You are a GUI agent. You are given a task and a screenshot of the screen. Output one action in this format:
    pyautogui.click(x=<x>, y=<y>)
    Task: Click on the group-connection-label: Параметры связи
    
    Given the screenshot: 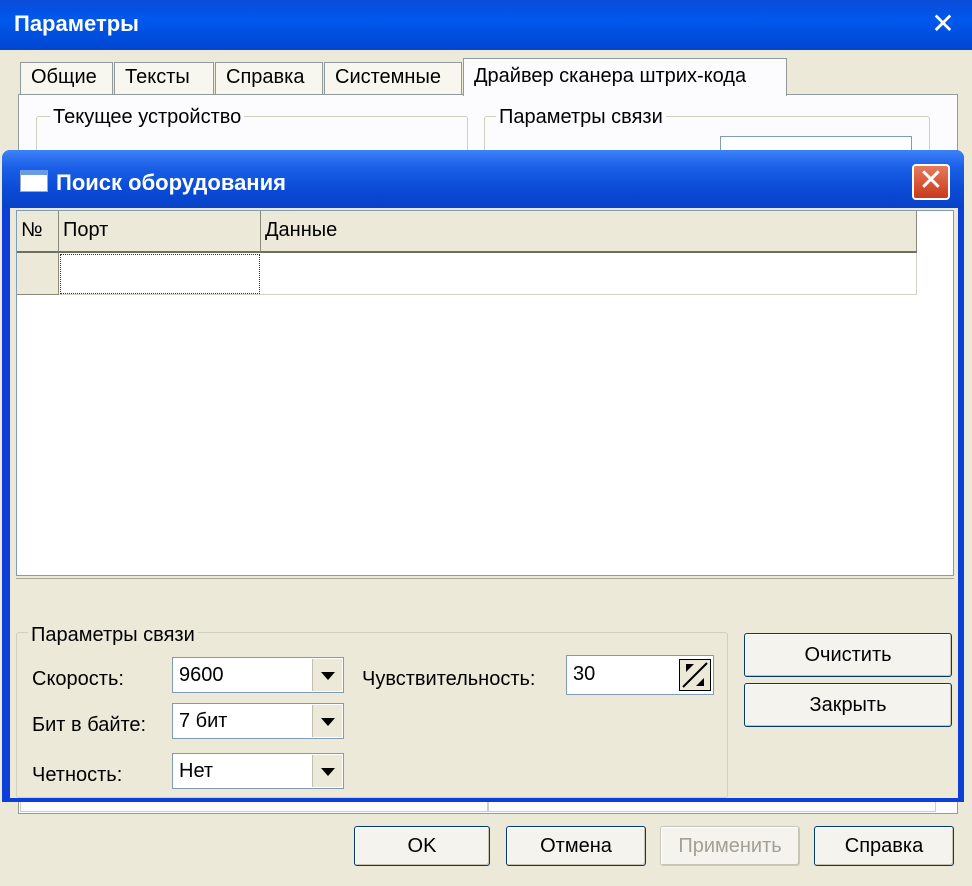 What is the action you would take?
    pyautogui.click(x=113, y=635)
    